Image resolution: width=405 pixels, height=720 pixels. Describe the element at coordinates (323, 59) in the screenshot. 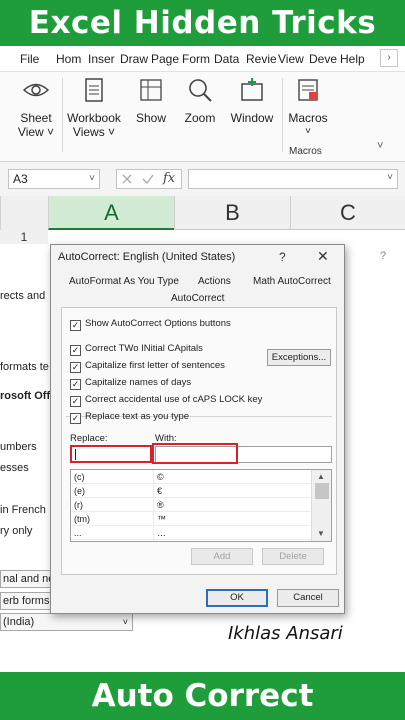

I see `tab-developer: Deve` at that location.